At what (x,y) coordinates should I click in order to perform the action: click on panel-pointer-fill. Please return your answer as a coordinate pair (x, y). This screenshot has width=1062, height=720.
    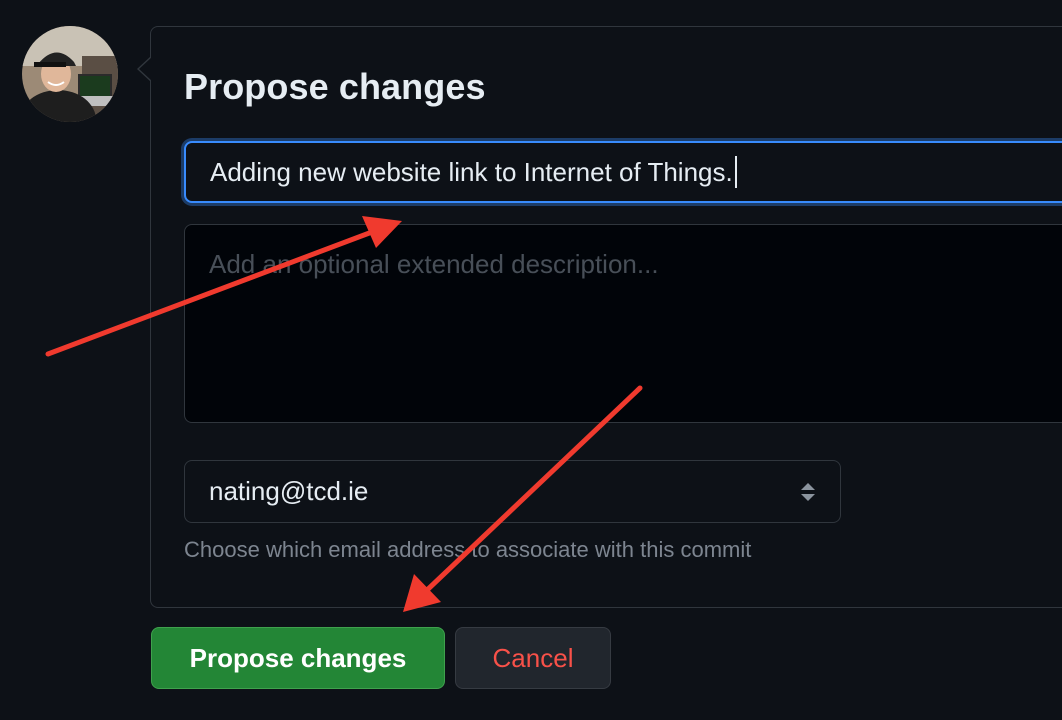
    Looking at the image, I should click on (145, 69).